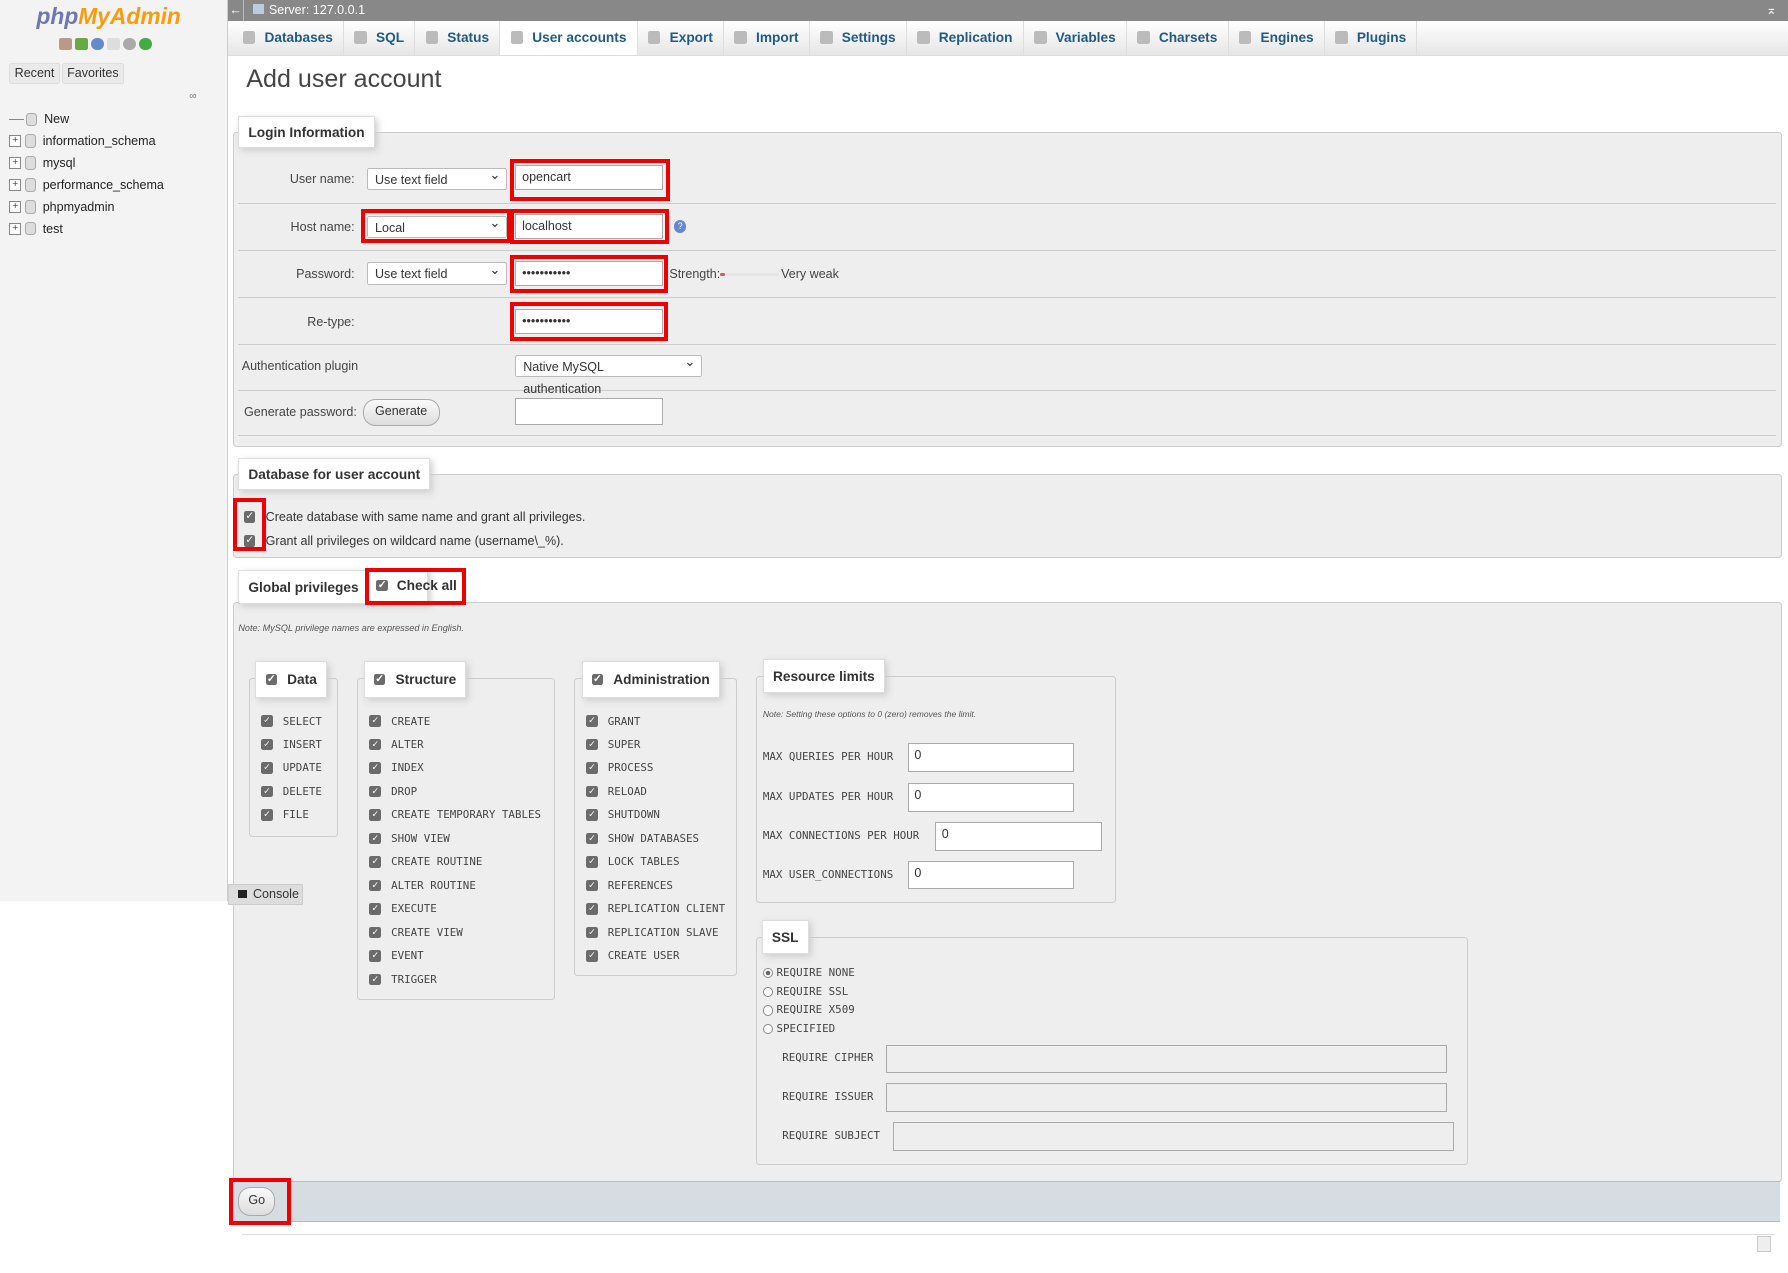 The width and height of the screenshot is (1788, 1273). I want to click on privilege-checkbox: ✓ REPLICATION CLIENT, so click(655, 908).